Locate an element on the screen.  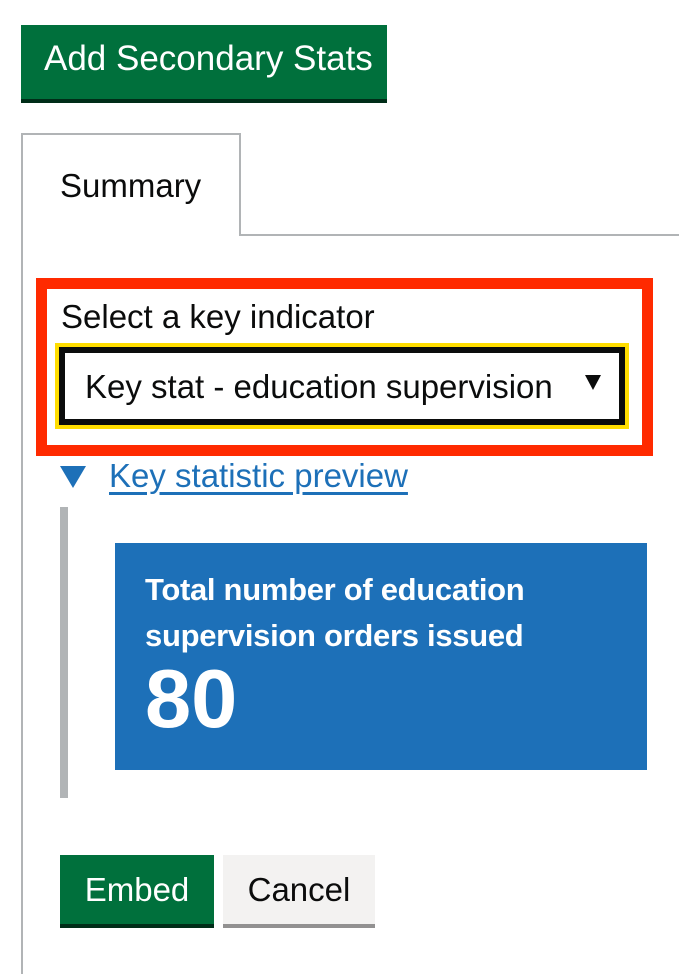
tab-list-divider is located at coordinates (459, 235).